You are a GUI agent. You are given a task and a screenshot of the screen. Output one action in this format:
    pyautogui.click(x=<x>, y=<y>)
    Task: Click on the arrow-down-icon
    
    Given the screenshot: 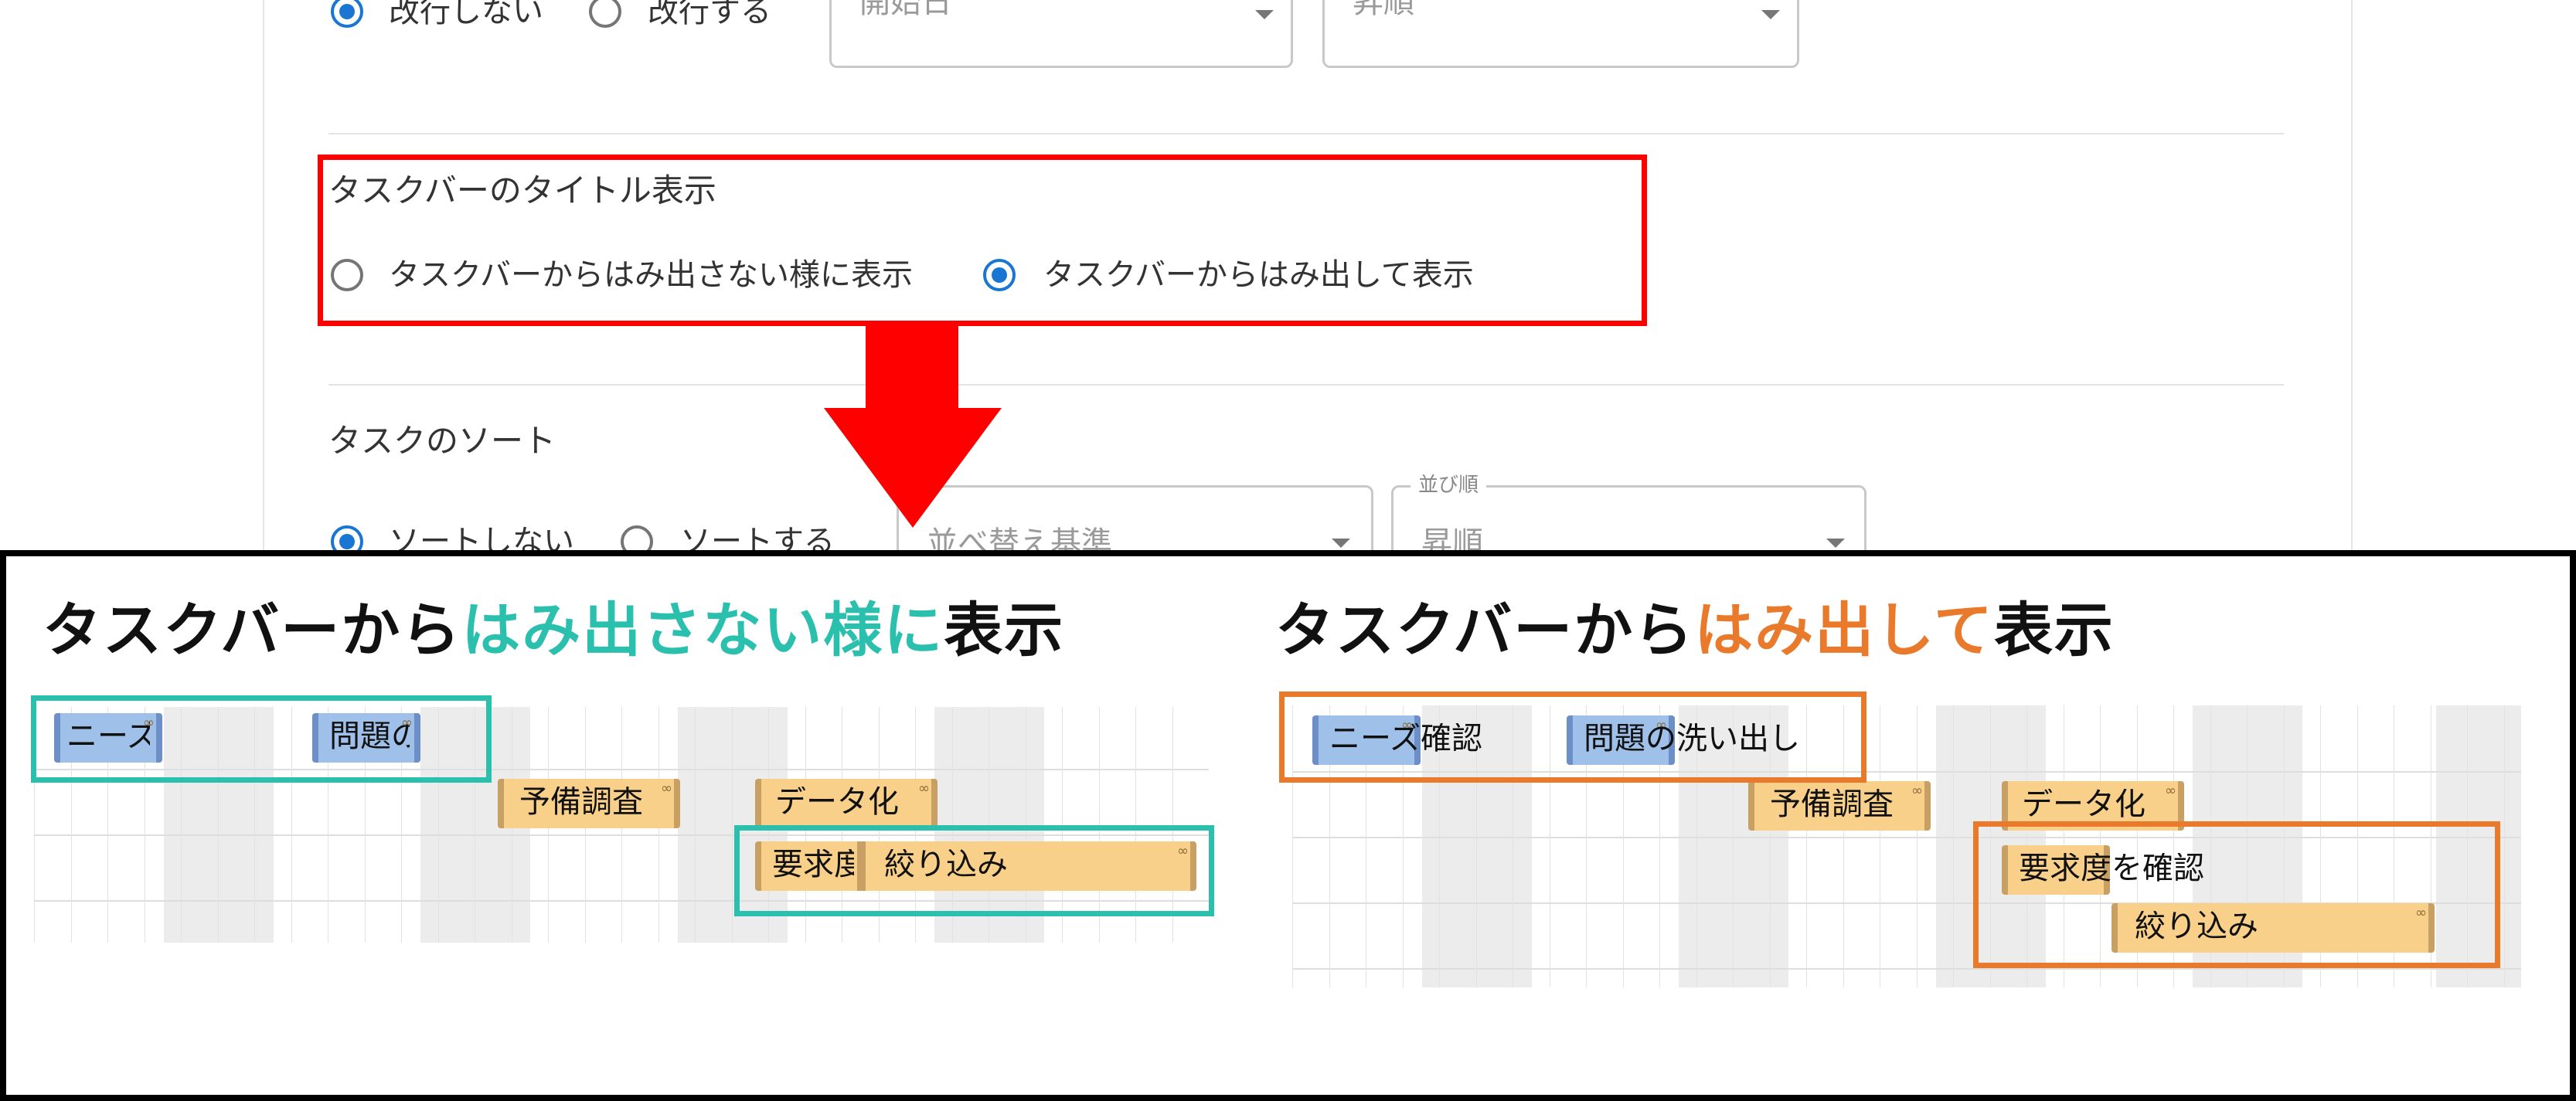 What is the action you would take?
    pyautogui.click(x=912, y=367)
    